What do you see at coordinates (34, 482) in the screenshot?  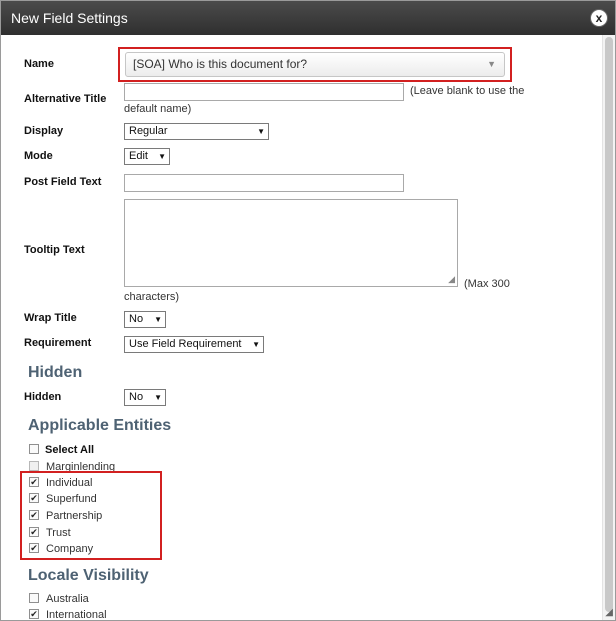 I see `entity-checkbox-individual: ✔` at bounding box center [34, 482].